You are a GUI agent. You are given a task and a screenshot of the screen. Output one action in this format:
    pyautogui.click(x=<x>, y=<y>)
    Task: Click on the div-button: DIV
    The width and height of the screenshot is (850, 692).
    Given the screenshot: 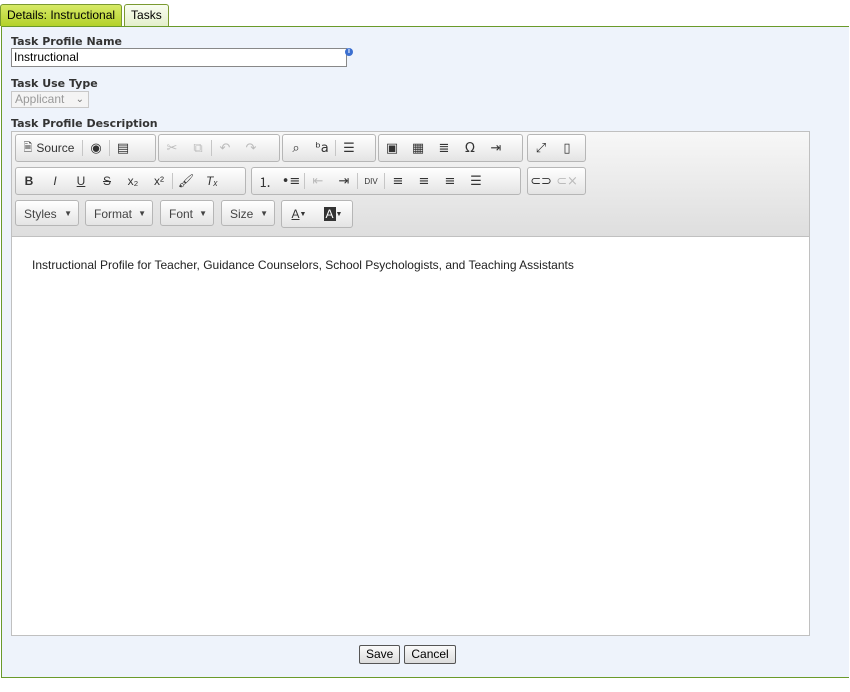 What is the action you would take?
    pyautogui.click(x=371, y=181)
    